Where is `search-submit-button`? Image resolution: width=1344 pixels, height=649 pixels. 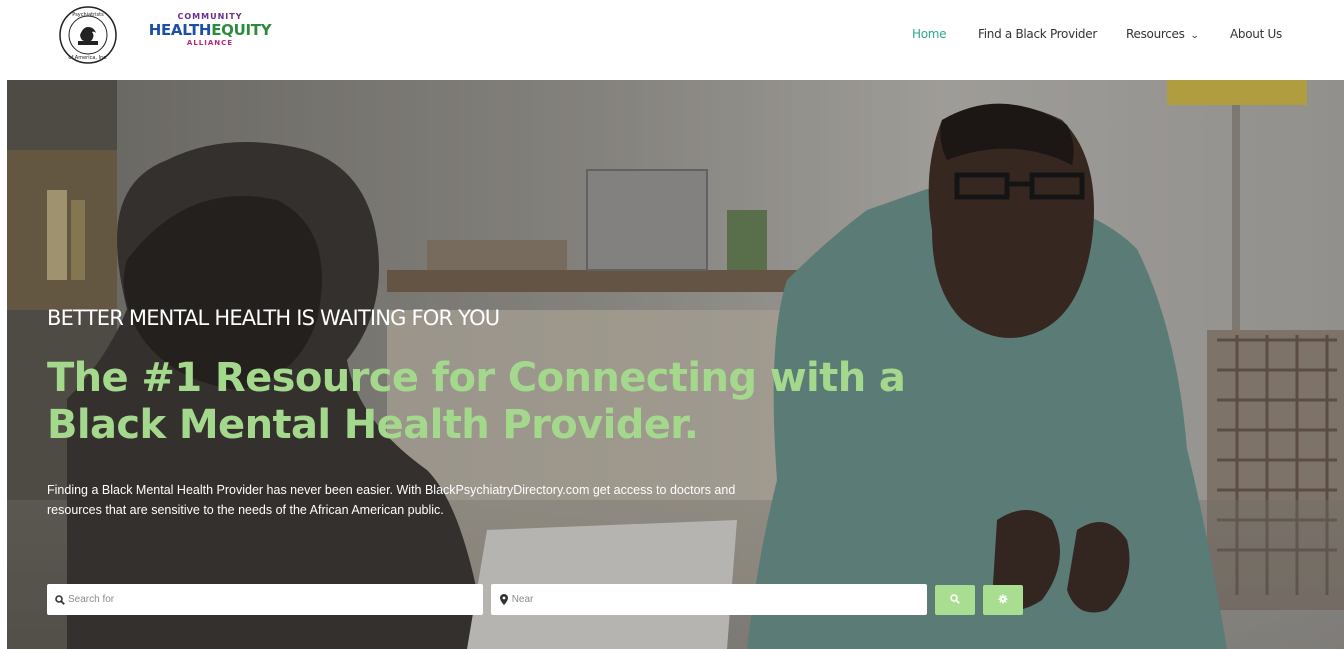 search-submit-button is located at coordinates (955, 600).